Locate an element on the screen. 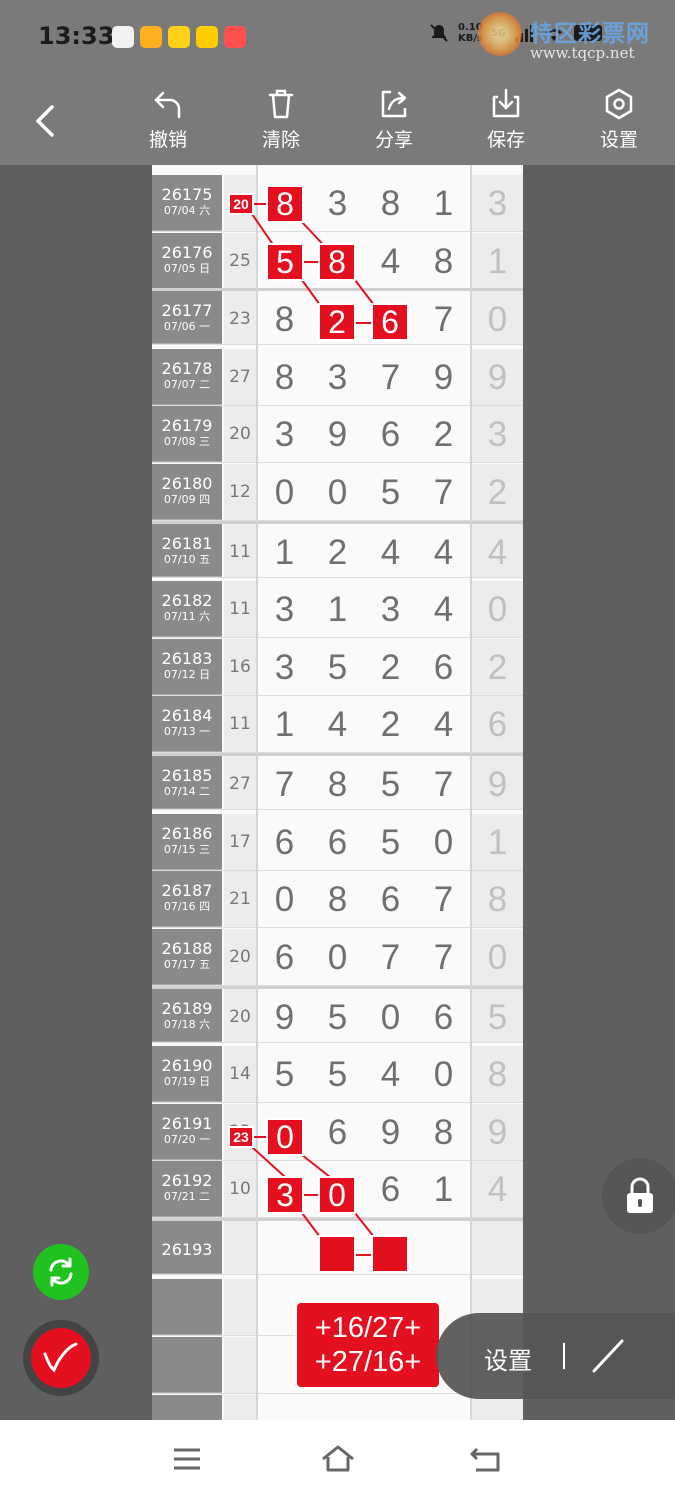 The width and height of the screenshot is (675, 1500). back-button is located at coordinates (45, 121).